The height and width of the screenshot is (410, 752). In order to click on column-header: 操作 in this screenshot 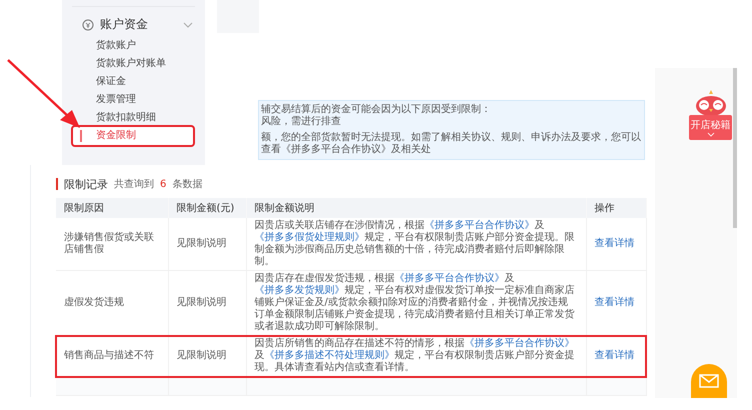, I will do `click(616, 208)`.